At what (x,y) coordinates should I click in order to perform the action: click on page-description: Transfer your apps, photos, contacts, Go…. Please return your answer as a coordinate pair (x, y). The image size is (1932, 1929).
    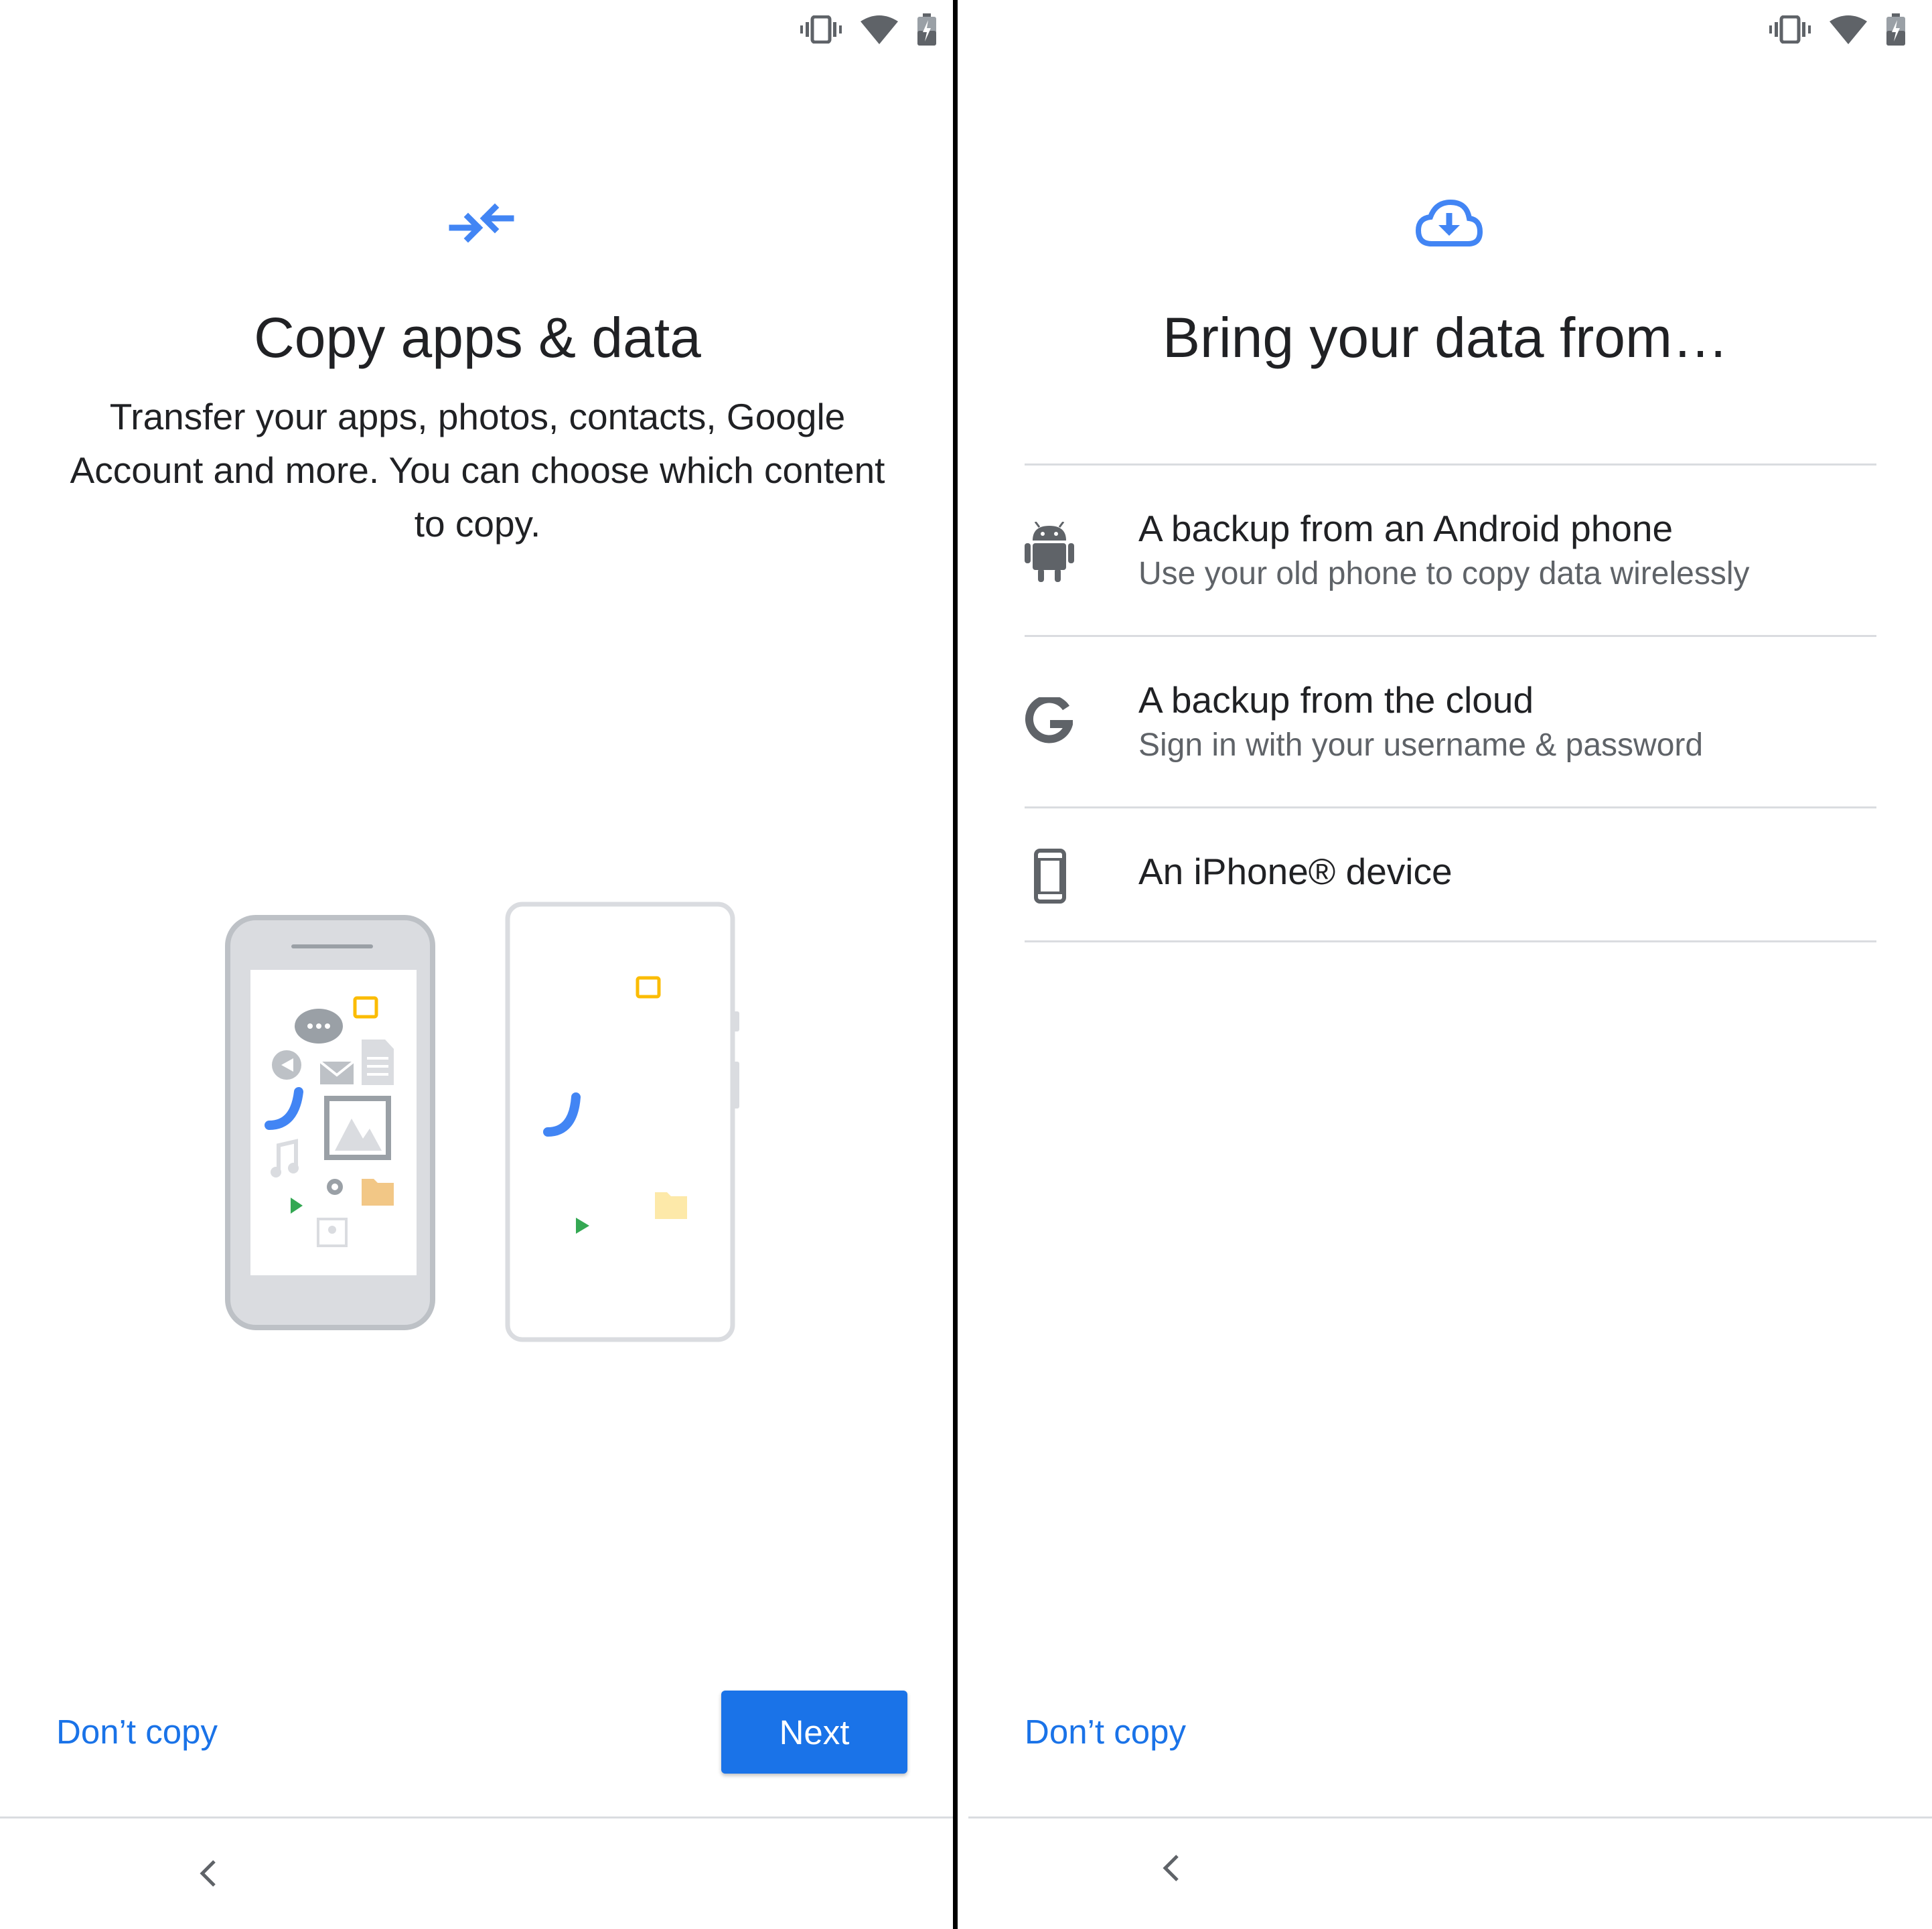
    Looking at the image, I should click on (477, 471).